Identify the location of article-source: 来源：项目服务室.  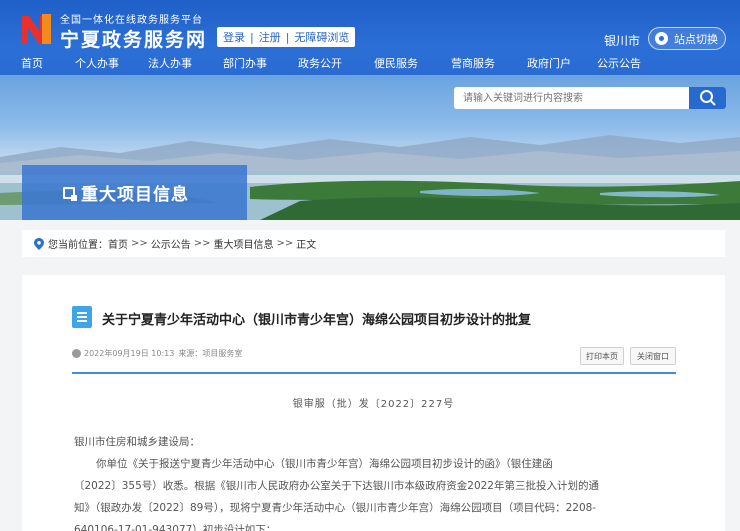
(210, 353).